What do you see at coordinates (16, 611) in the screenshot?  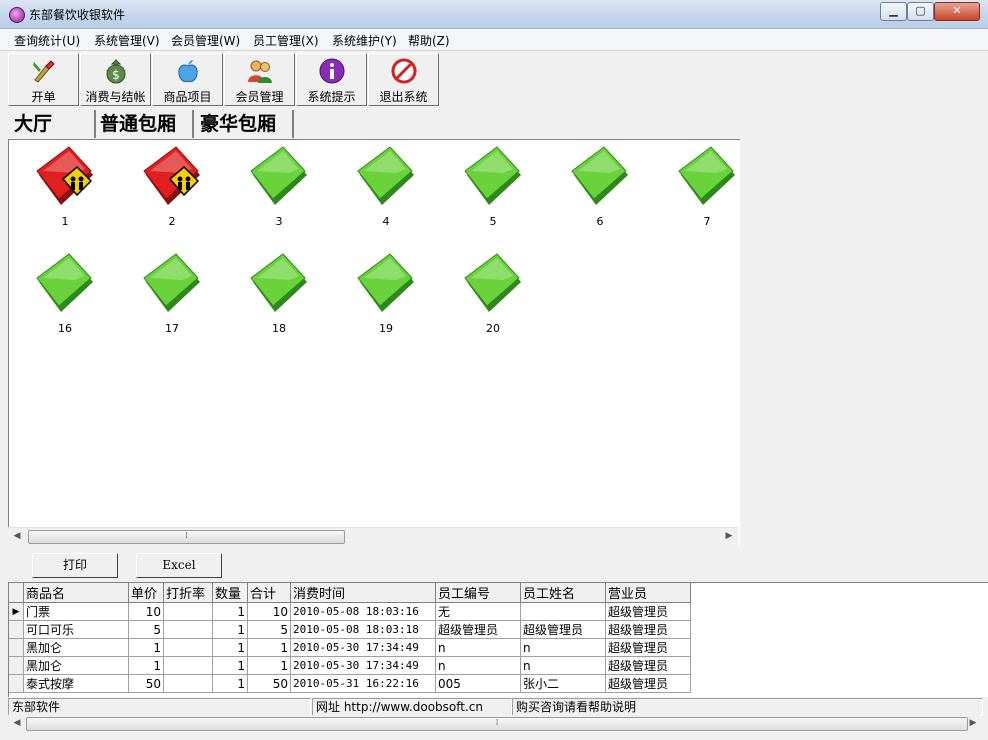 I see `current-row-indicator-icon: ▶` at bounding box center [16, 611].